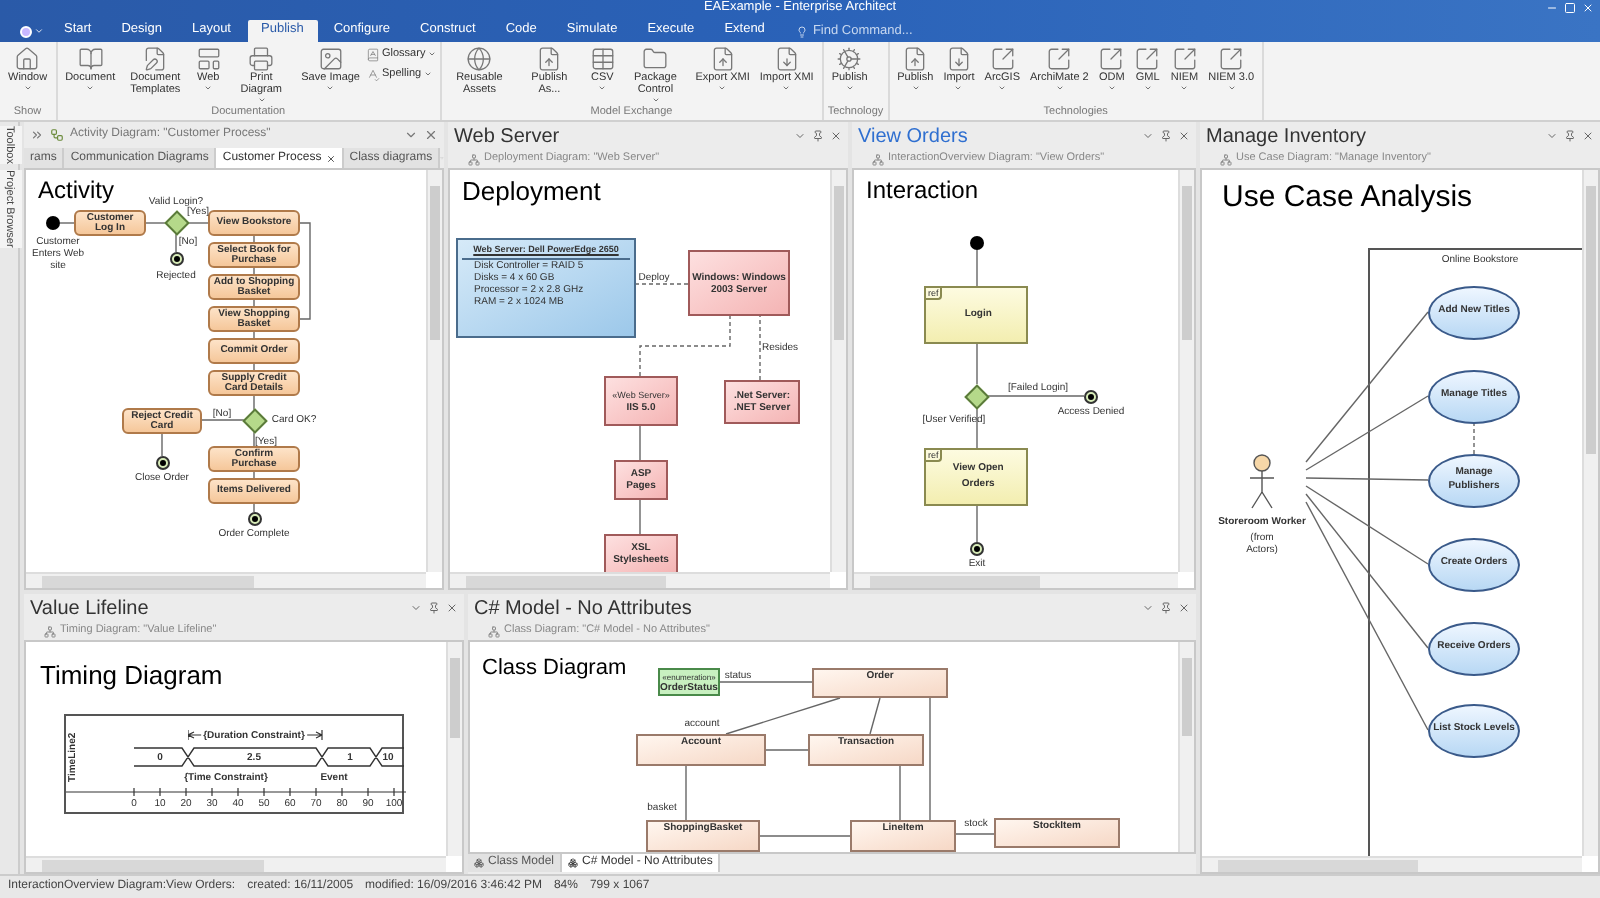 This screenshot has height=898, width=1600. What do you see at coordinates (531, 191) in the screenshot?
I see `diagram-heading: Deployment` at bounding box center [531, 191].